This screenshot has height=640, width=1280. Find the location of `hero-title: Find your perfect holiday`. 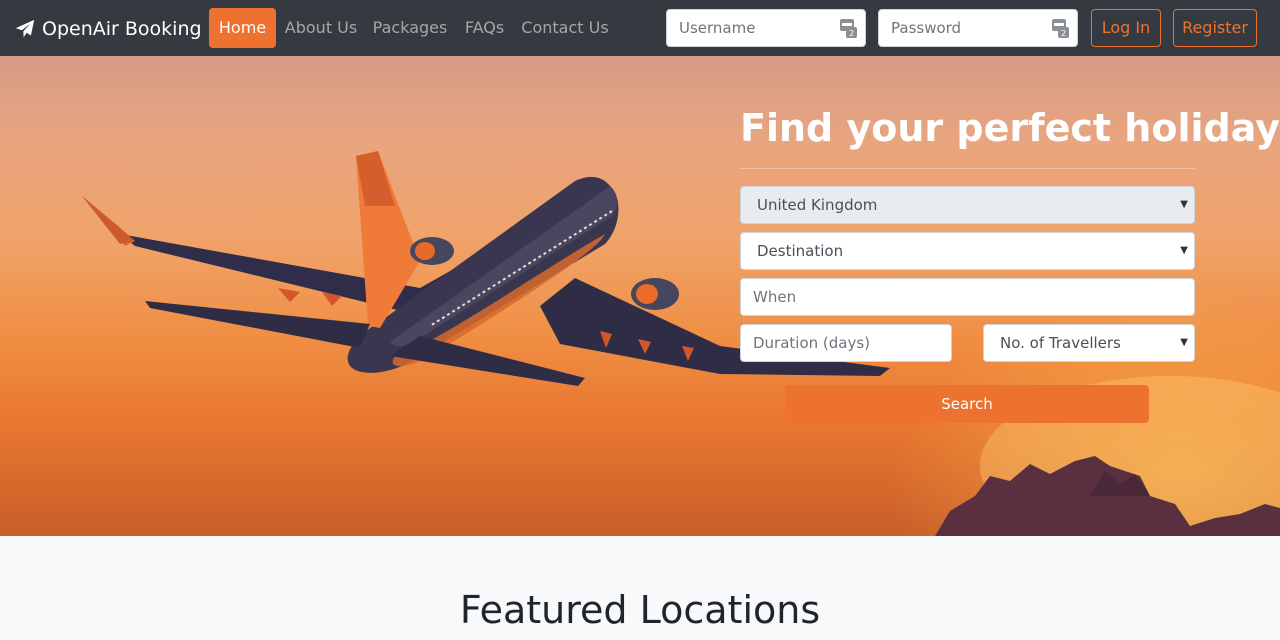

hero-title: Find your perfect holiday is located at coordinates (1010, 128).